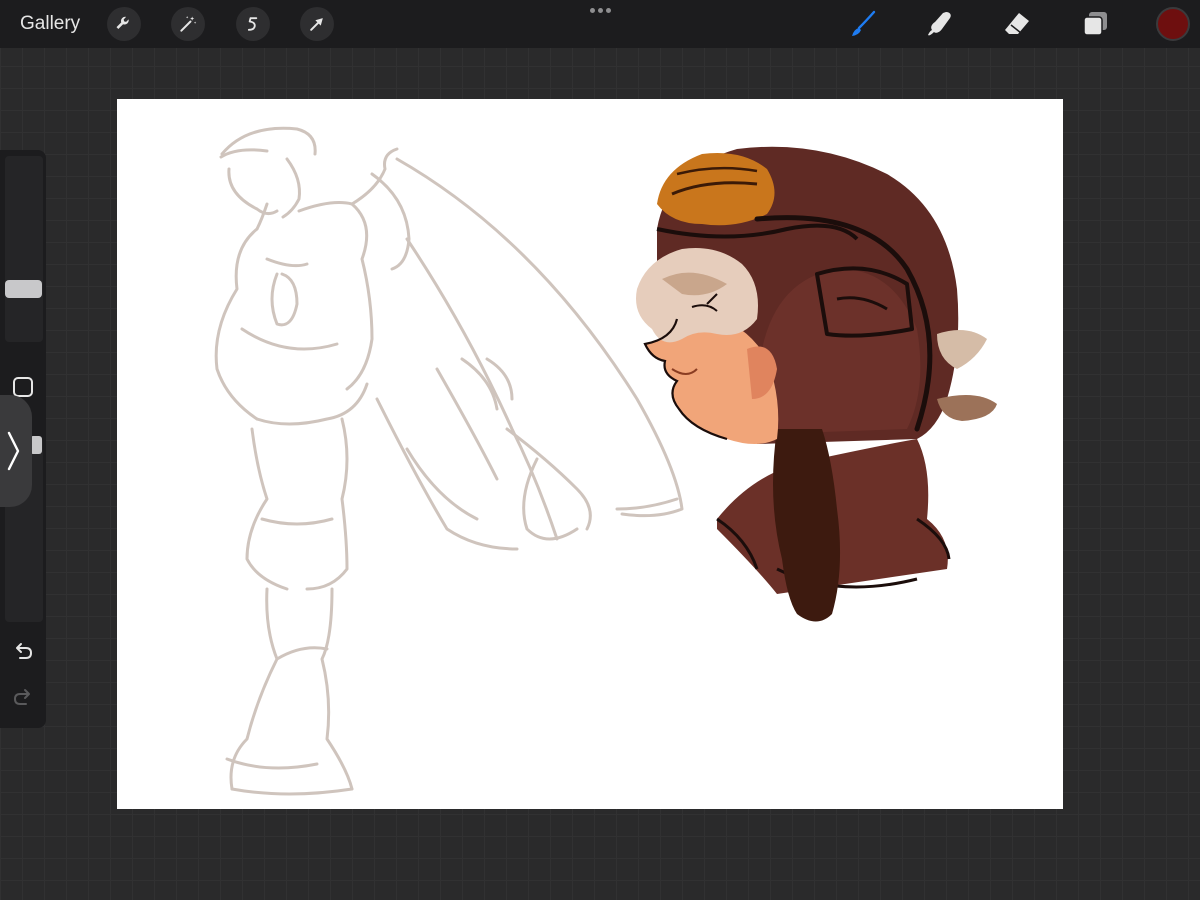  I want to click on sidebar-expand-tab, so click(16, 451).